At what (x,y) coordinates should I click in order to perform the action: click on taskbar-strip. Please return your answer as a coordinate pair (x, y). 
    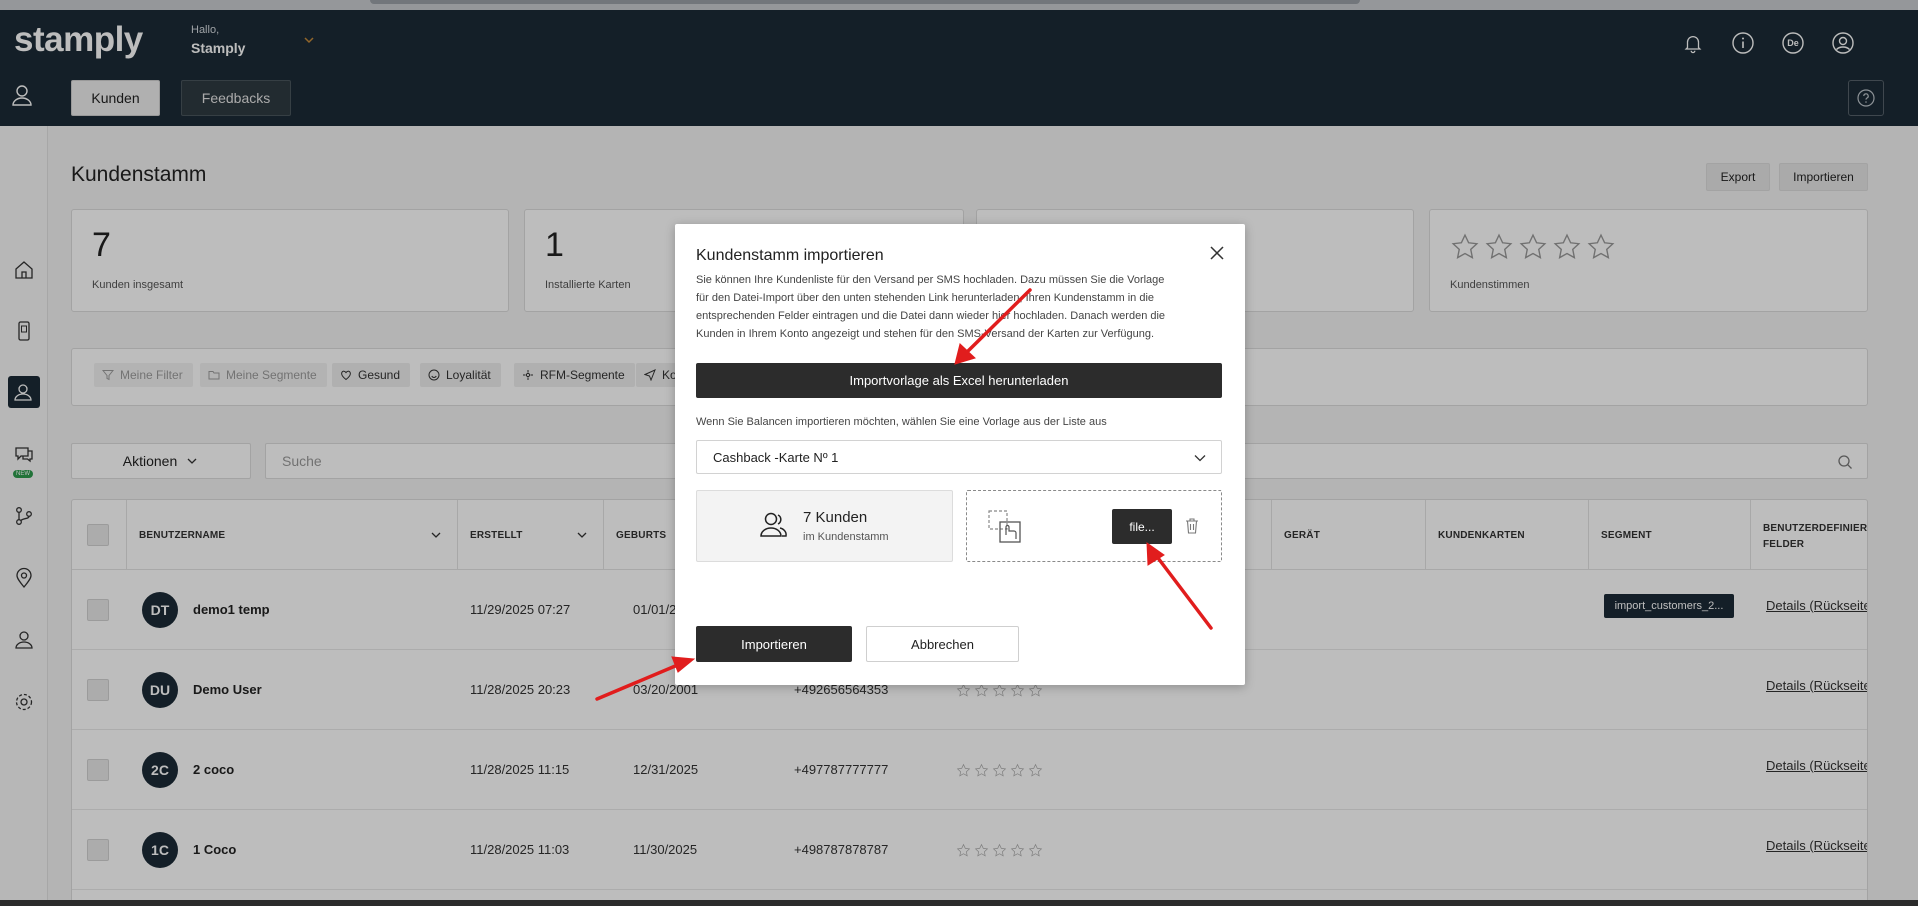
    Looking at the image, I should click on (959, 903).